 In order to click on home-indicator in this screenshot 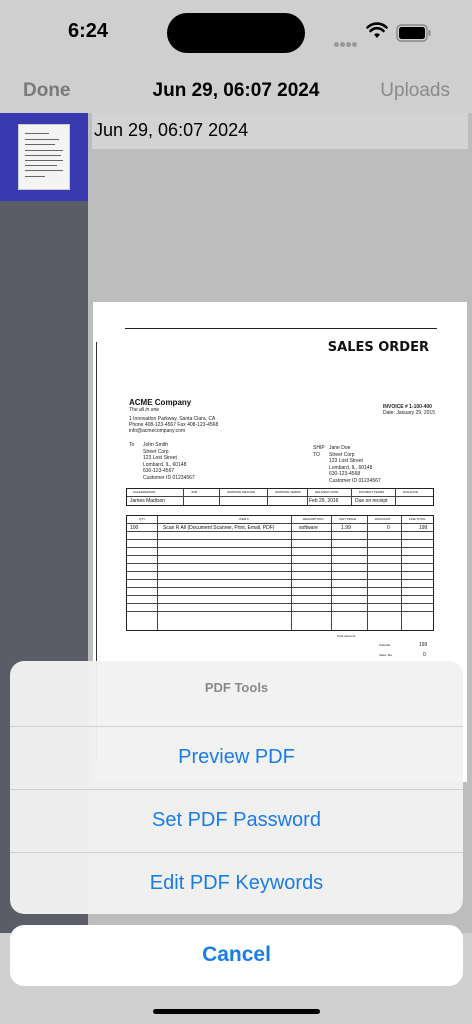, I will do `click(236, 1011)`.